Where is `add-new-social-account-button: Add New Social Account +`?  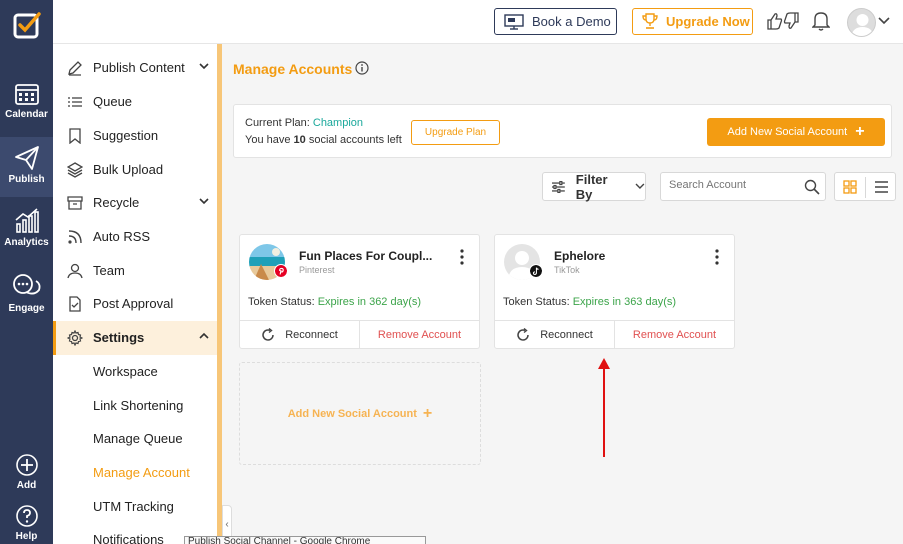
add-new-social-account-button: Add New Social Account + is located at coordinates (796, 132).